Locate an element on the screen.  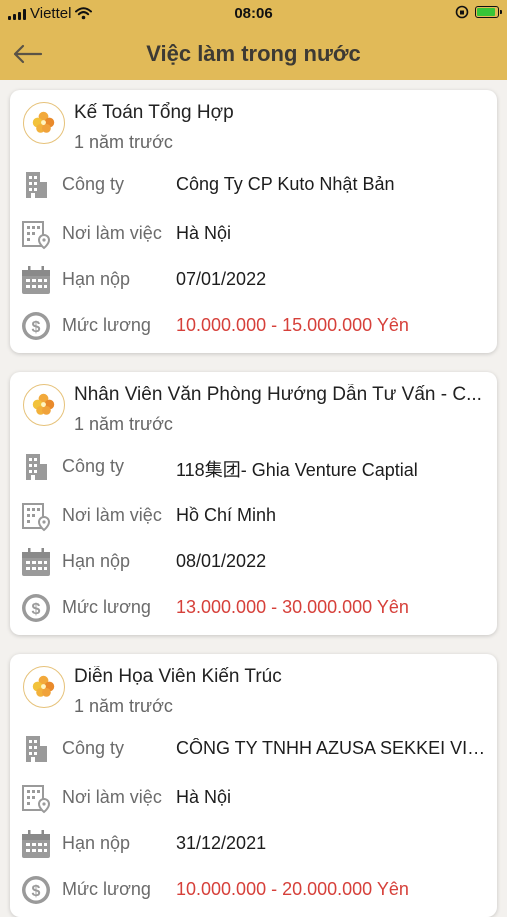
deadline-row: Hạn nộp 31/12/2021 is located at coordinates (255, 844).